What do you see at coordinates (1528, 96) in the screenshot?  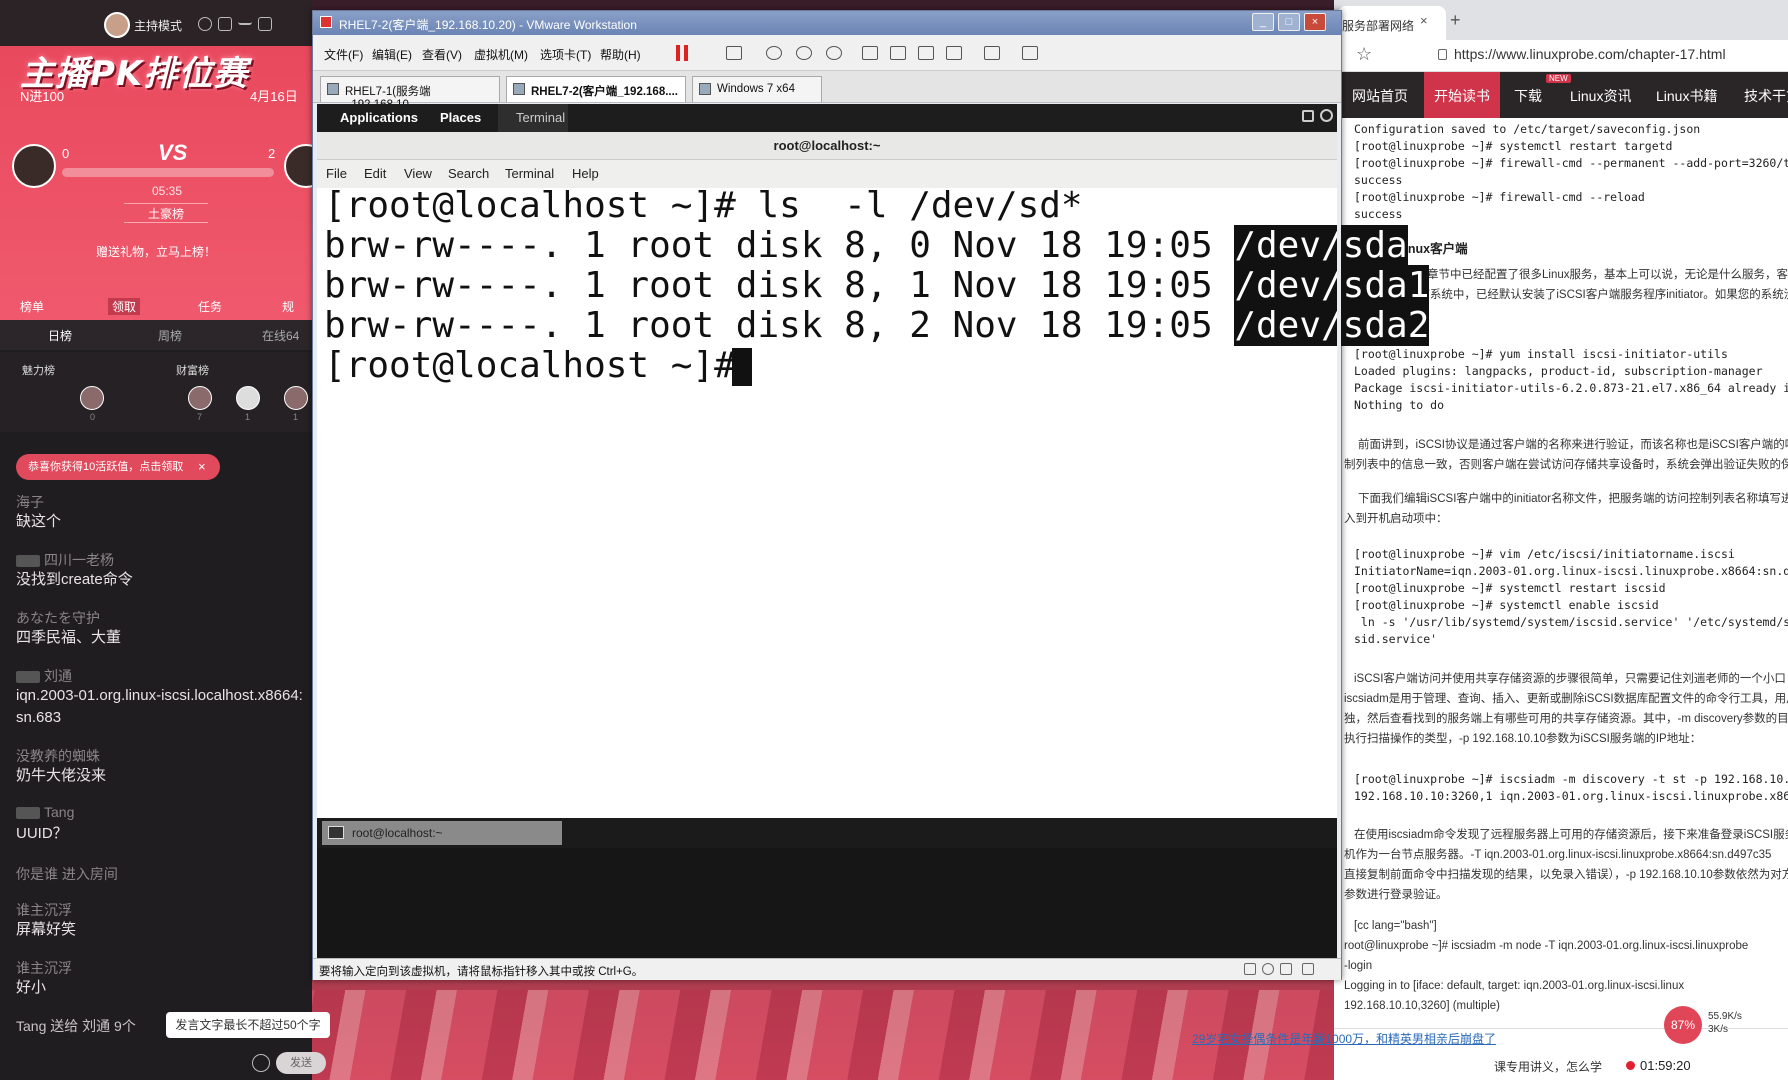 I see `nav-download: 下载` at bounding box center [1528, 96].